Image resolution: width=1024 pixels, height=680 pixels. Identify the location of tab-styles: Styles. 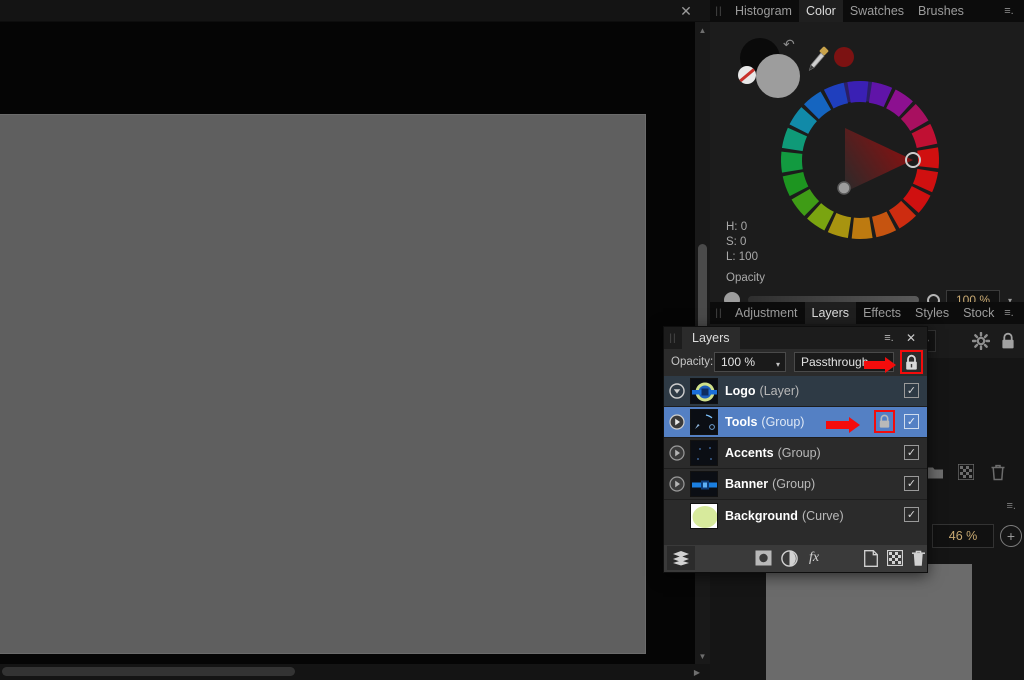
(932, 313).